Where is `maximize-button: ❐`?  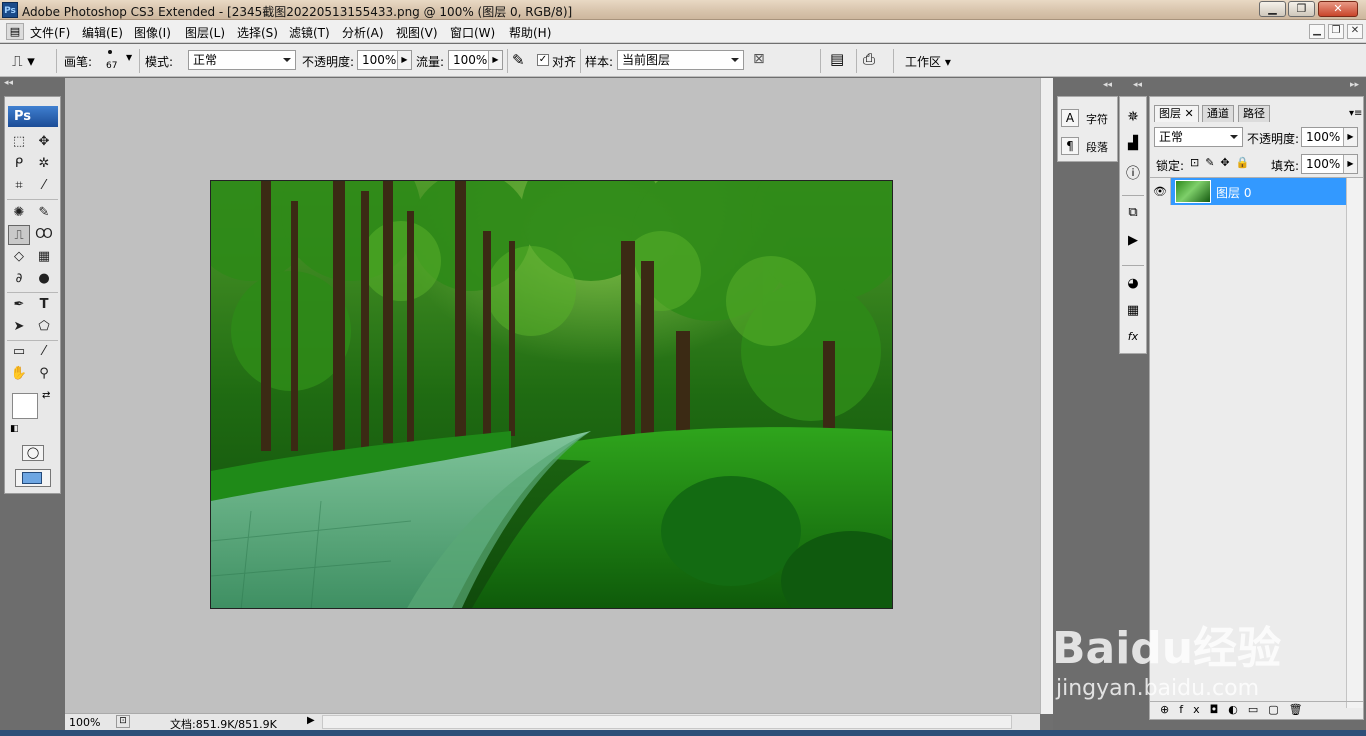
maximize-button: ❐ is located at coordinates (1301, 9).